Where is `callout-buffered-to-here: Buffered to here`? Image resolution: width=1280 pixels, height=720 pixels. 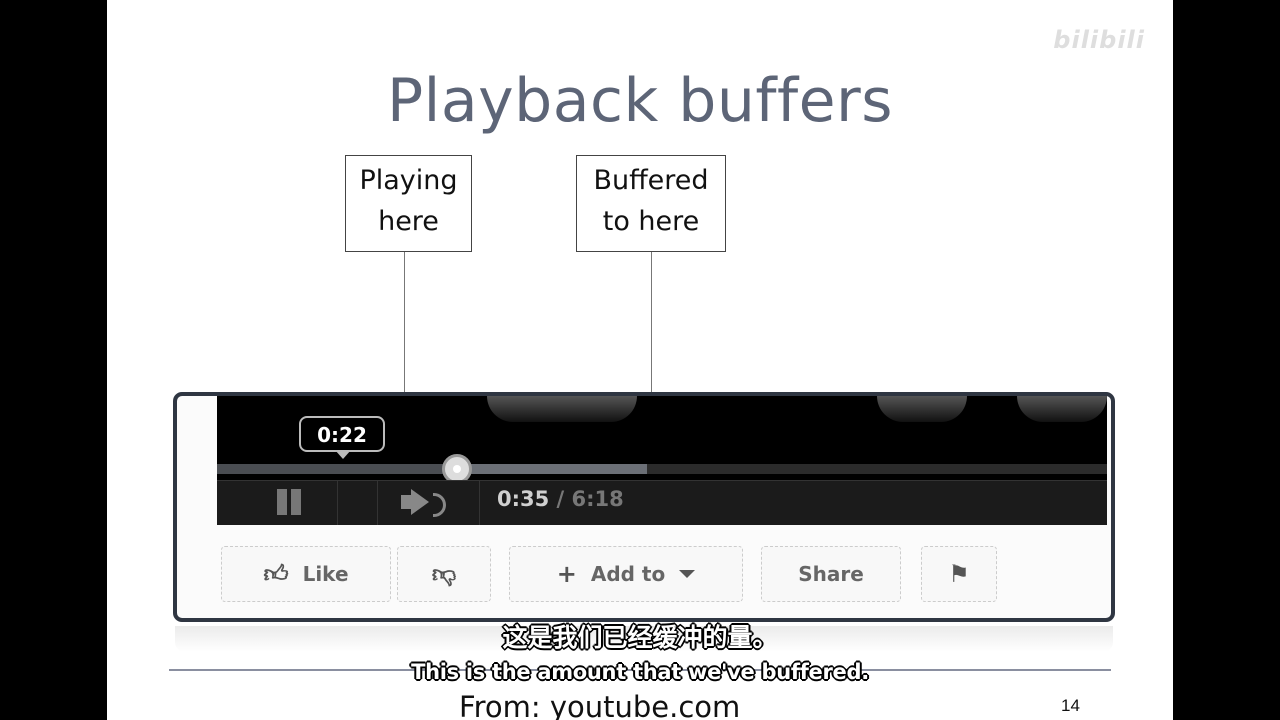
callout-buffered-to-here: Buffered to here is located at coordinates (651, 203).